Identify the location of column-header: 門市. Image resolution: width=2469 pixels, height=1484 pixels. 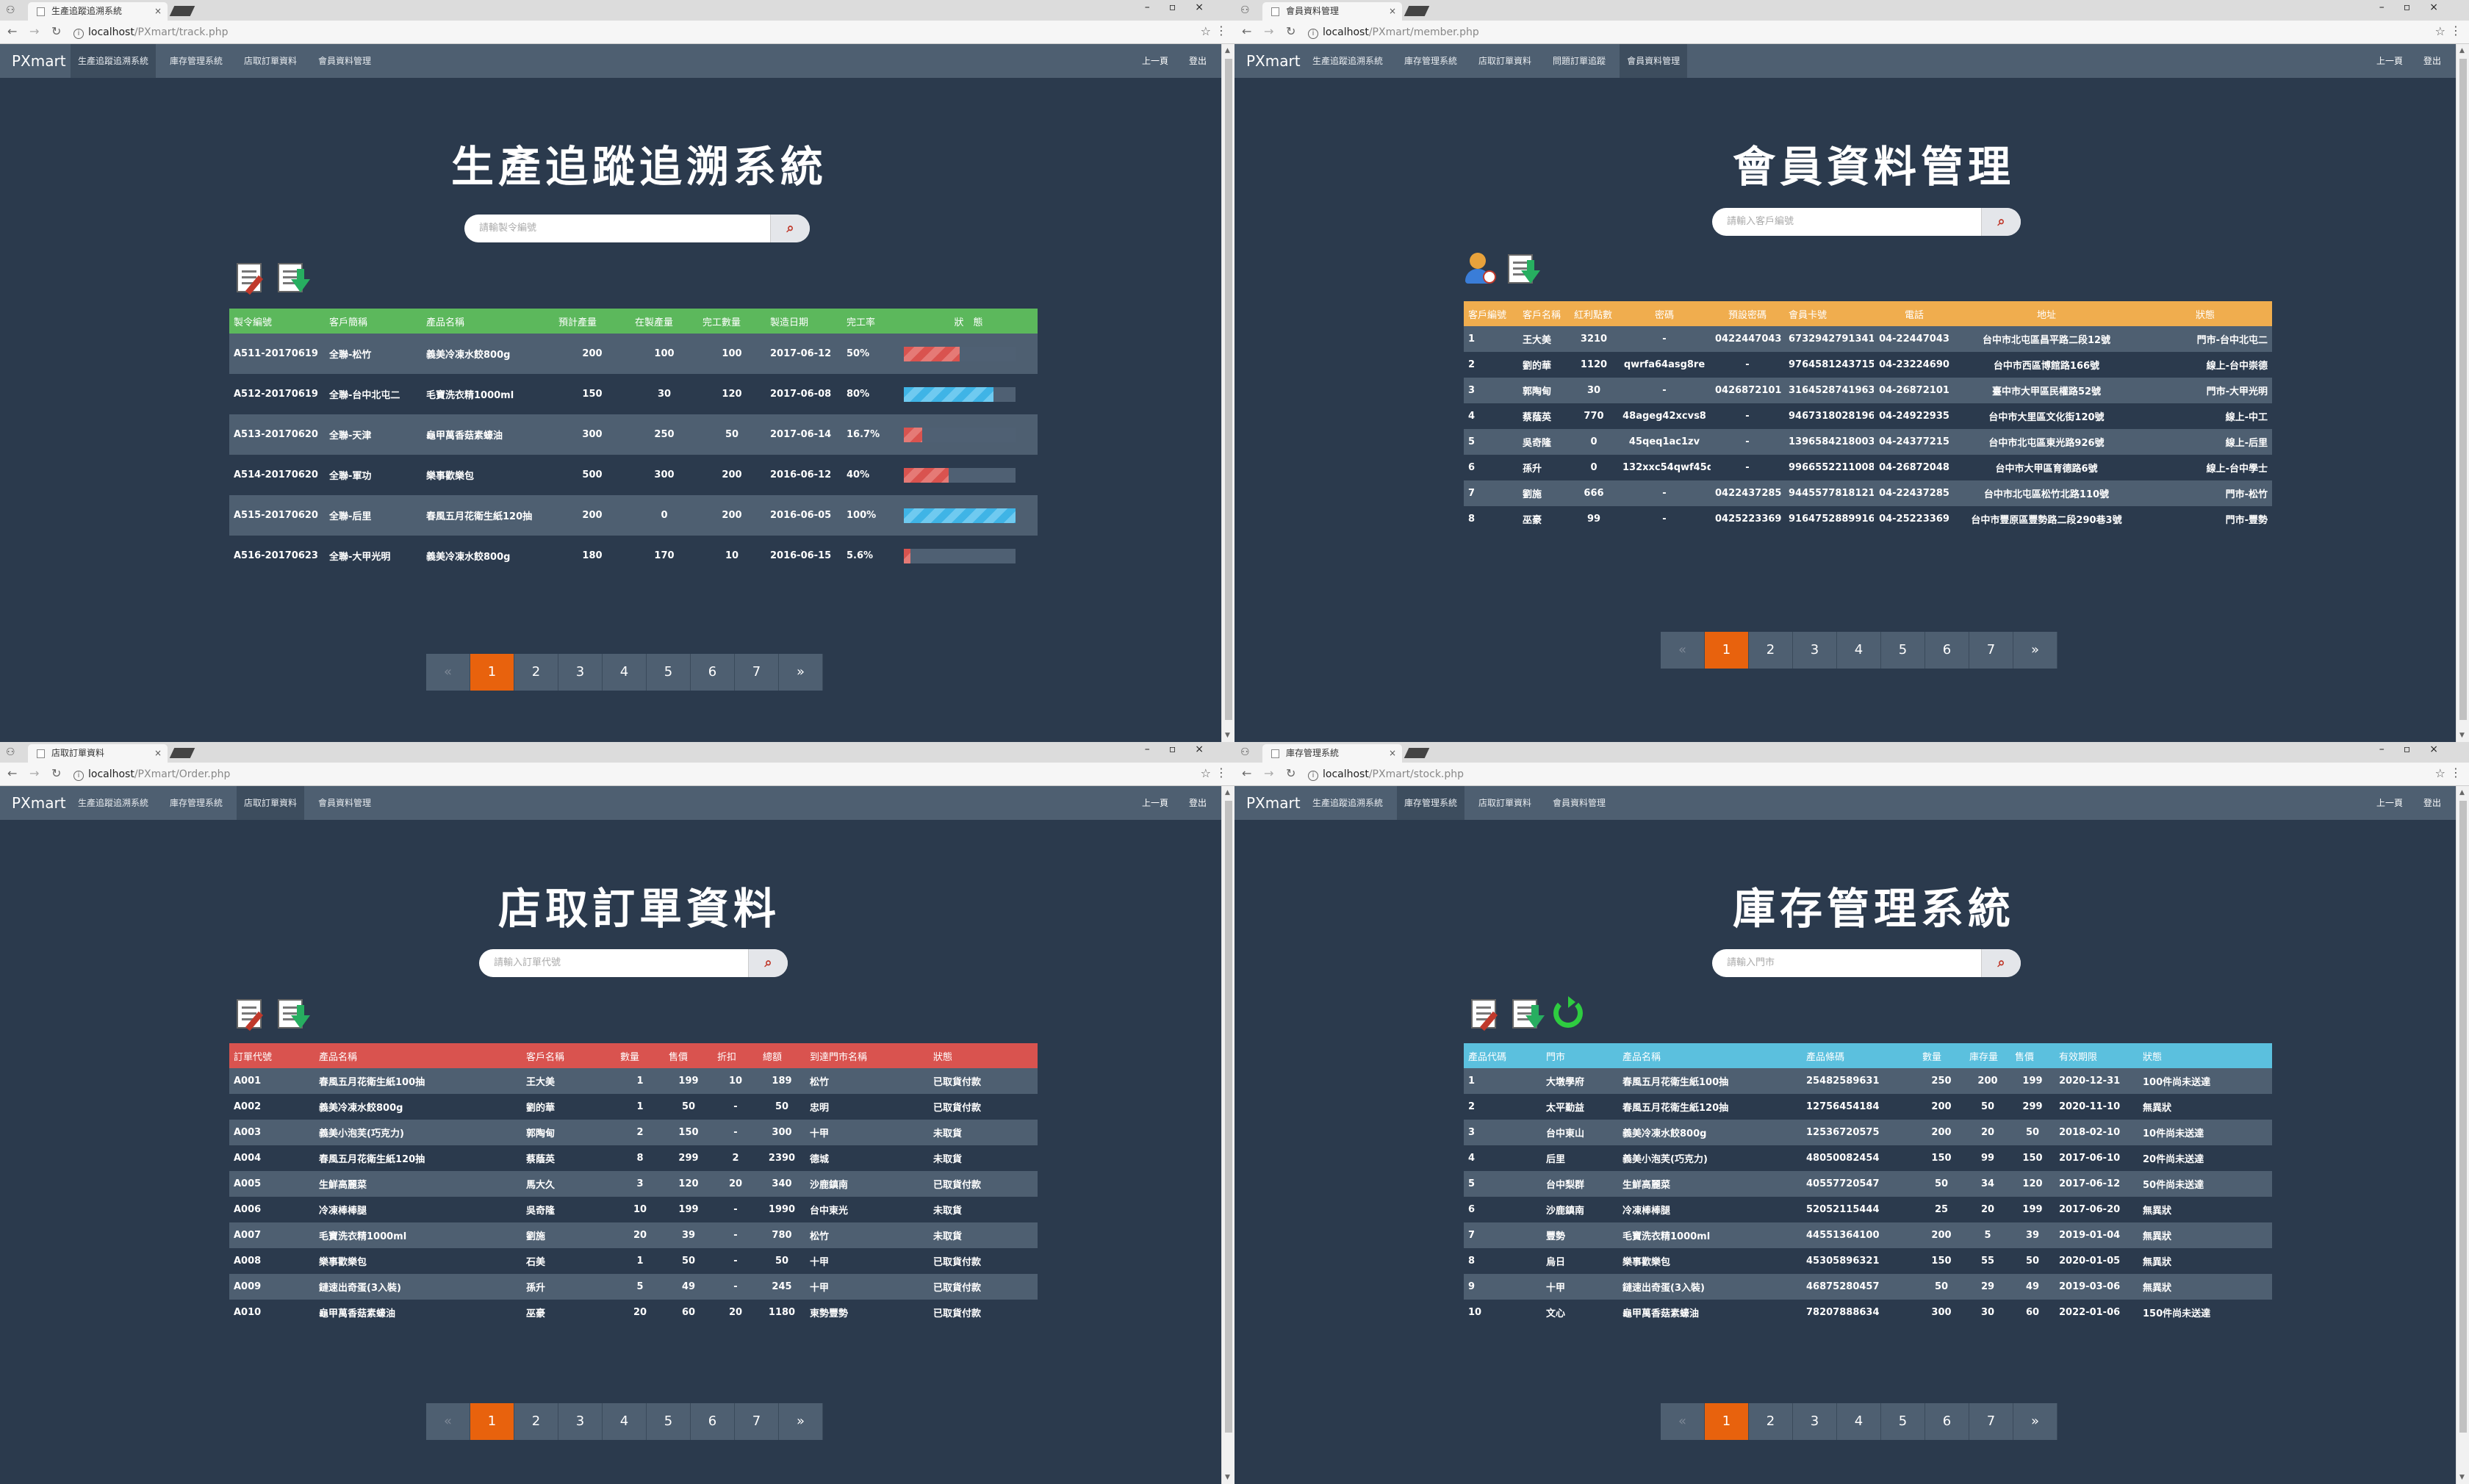
(1580, 1055).